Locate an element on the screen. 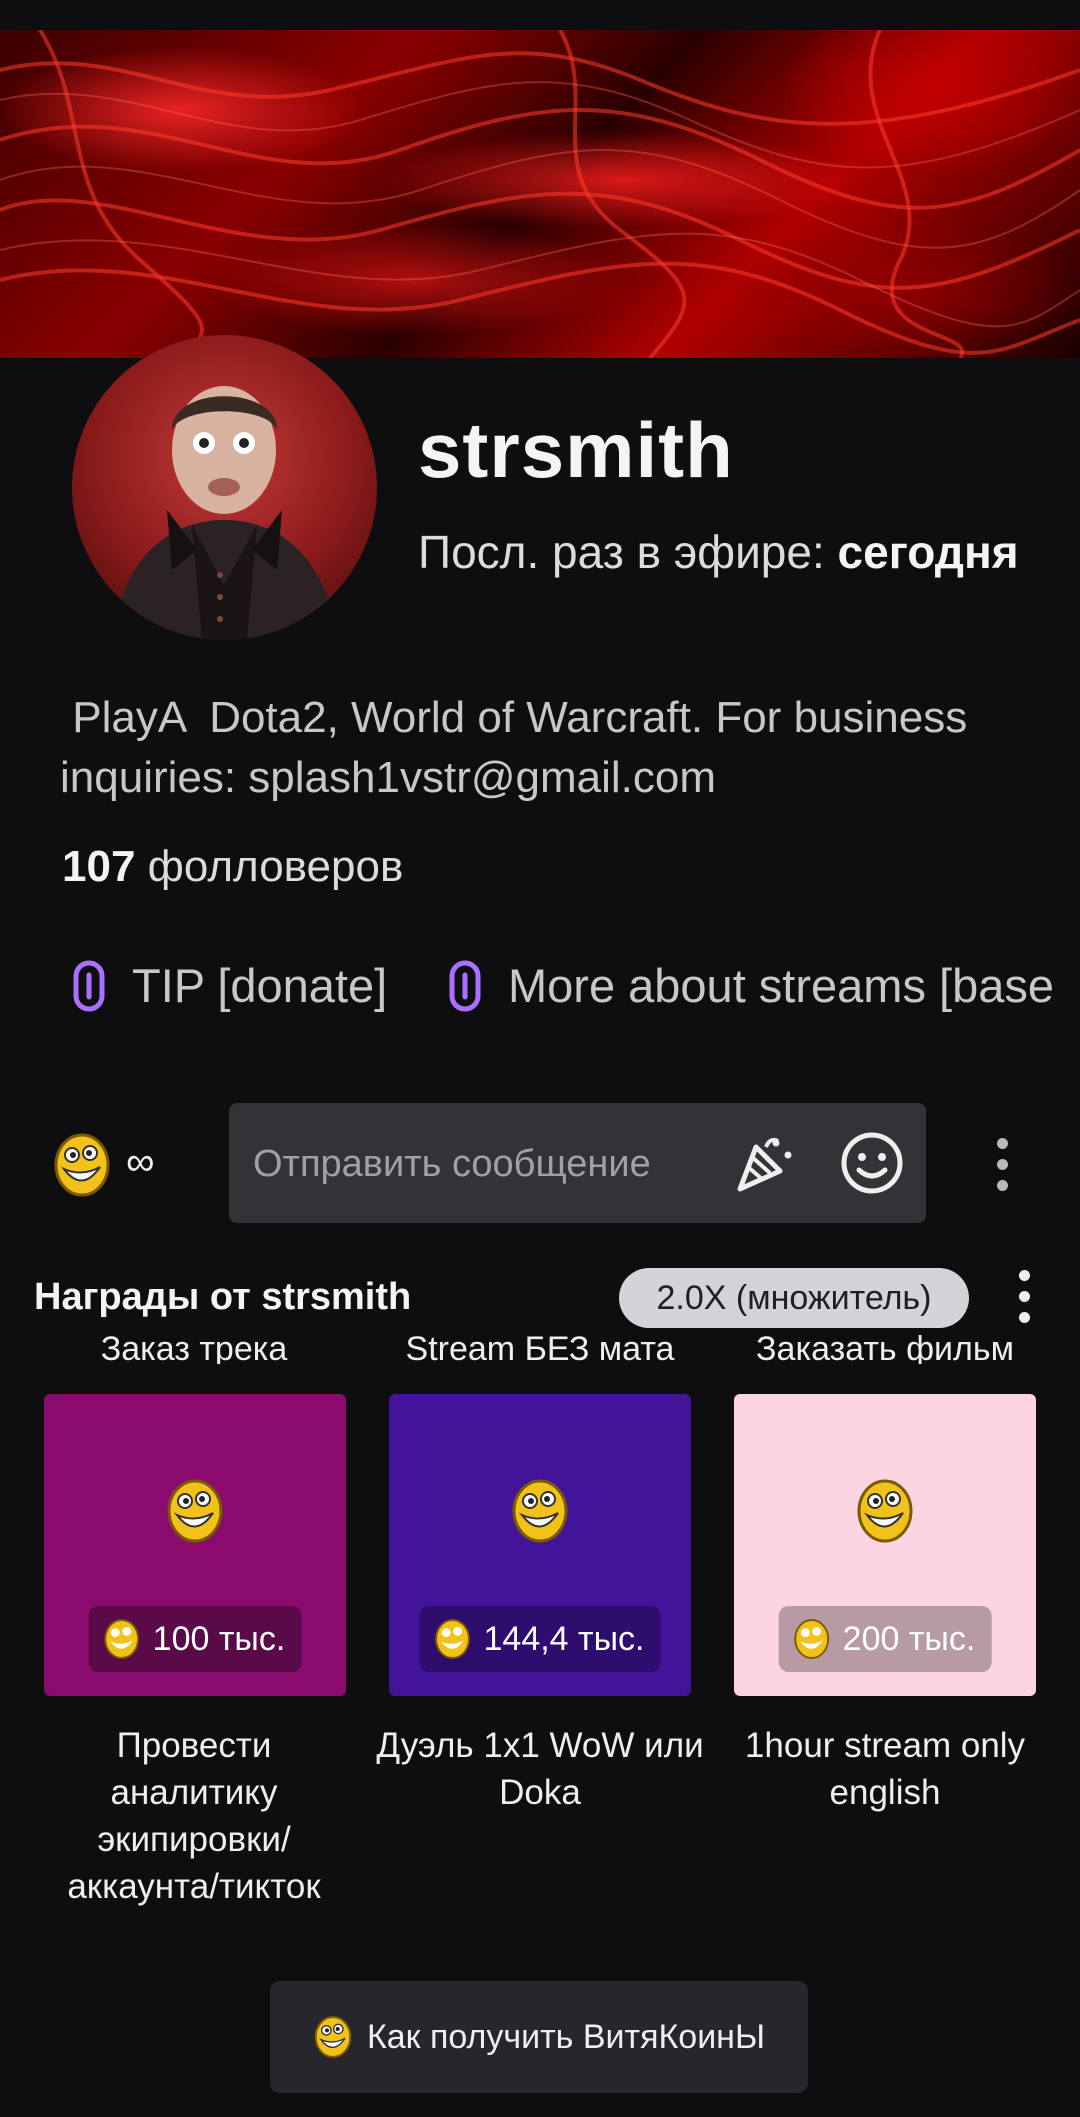 This screenshot has height=2117, width=1080. rewards-more-button is located at coordinates (1024, 1296).